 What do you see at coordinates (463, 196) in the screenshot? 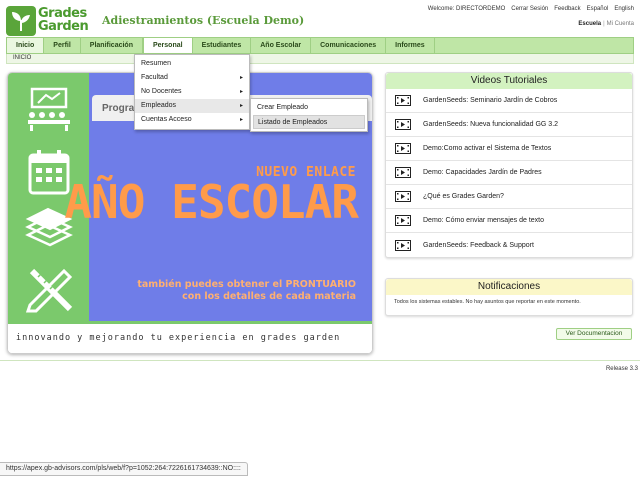
I see `video-title: ¿Qué es Grades Garden?` at bounding box center [463, 196].